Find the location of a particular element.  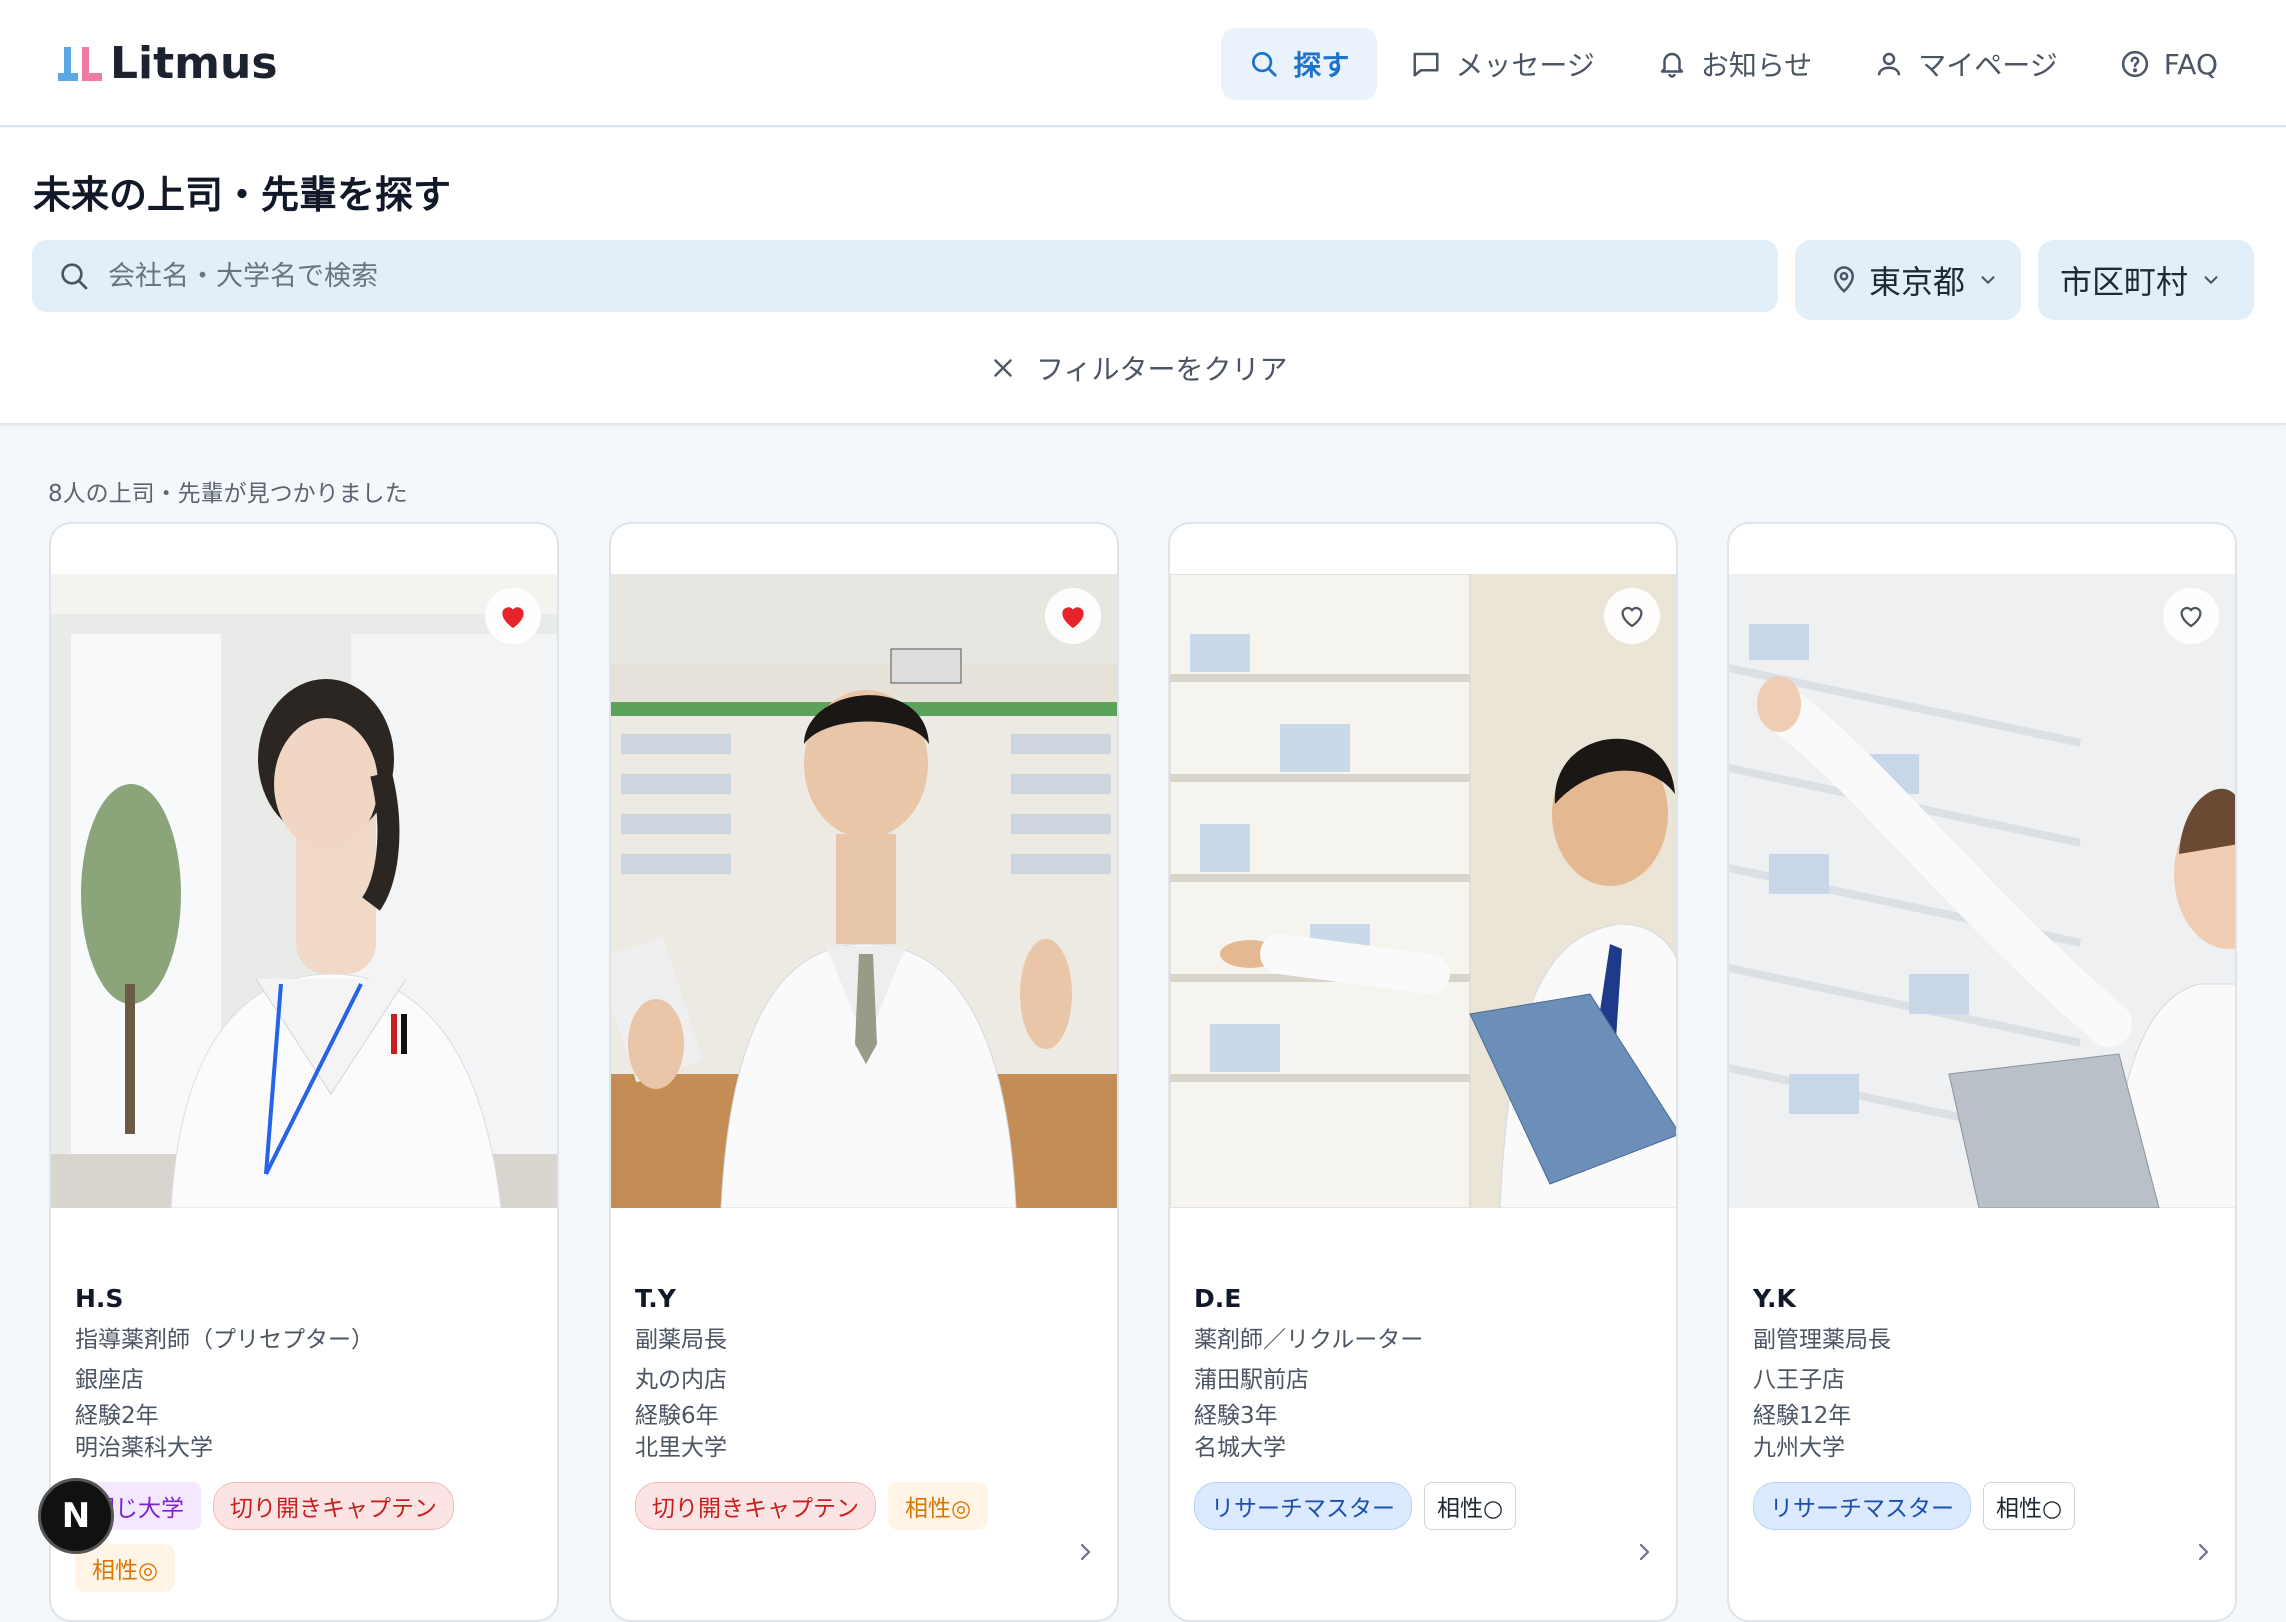

city-value: 市区町村 is located at coordinates (2124, 282).